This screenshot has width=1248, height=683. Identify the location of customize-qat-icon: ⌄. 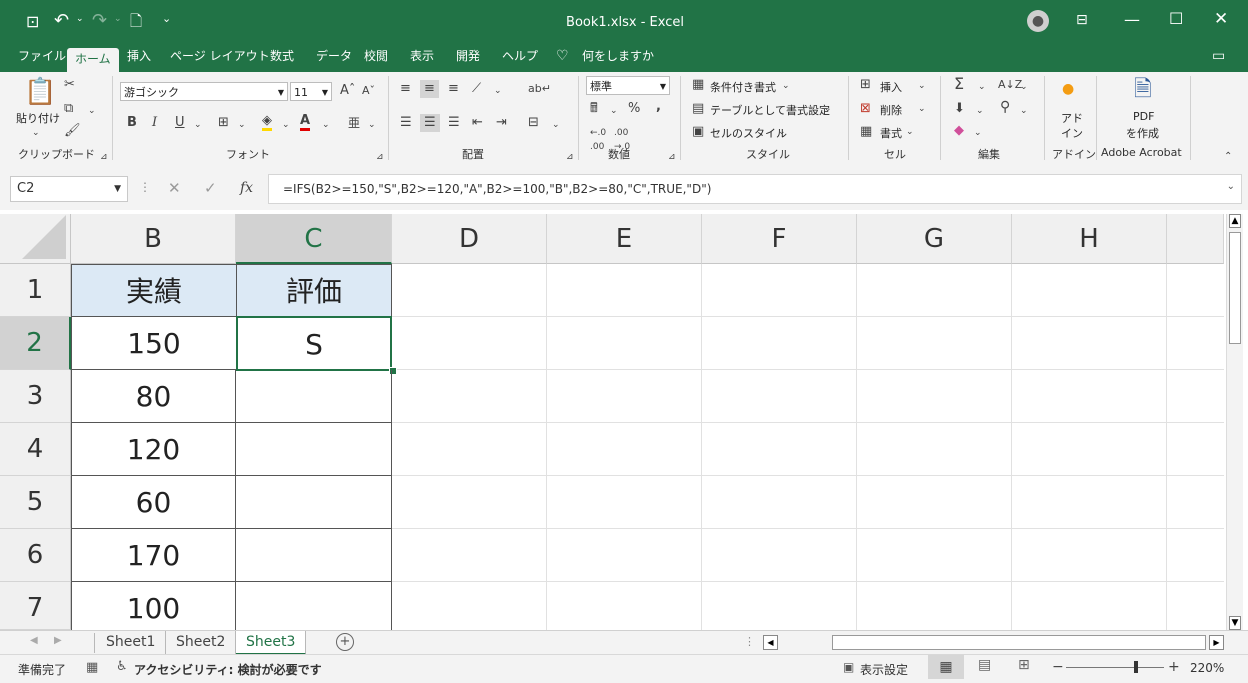
(166, 18).